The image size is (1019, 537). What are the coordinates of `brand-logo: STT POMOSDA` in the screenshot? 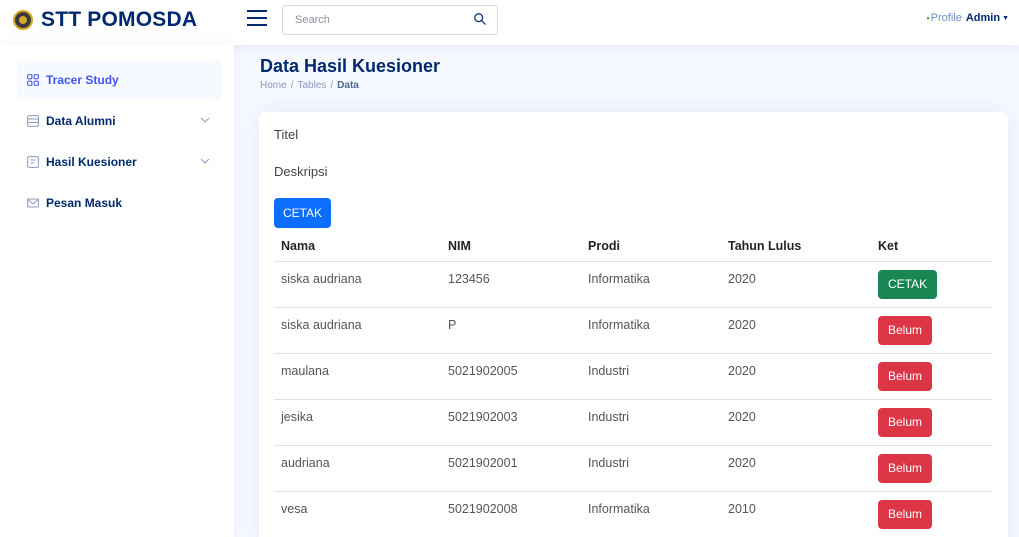 It's located at (105, 20).